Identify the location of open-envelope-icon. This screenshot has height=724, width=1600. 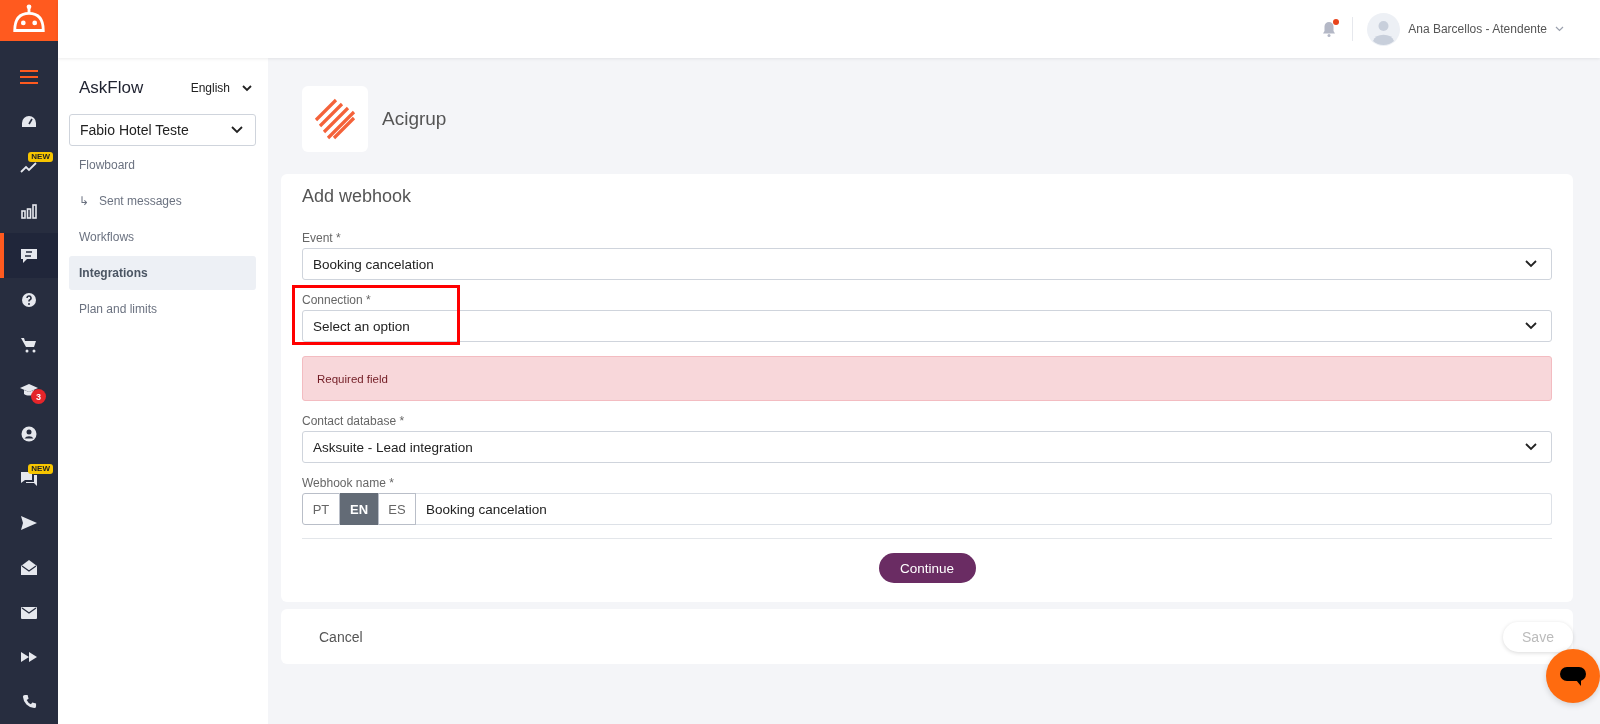
(29, 568).